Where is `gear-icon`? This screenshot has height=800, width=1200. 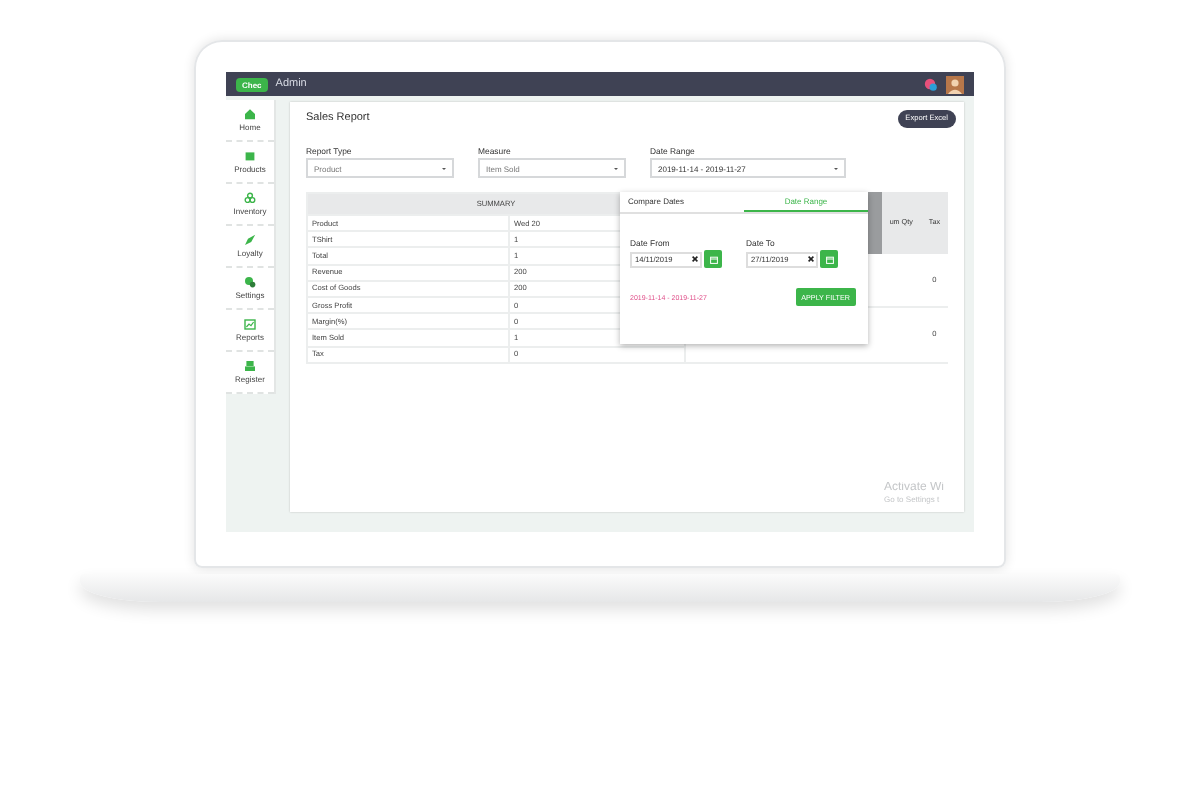 gear-icon is located at coordinates (250, 282).